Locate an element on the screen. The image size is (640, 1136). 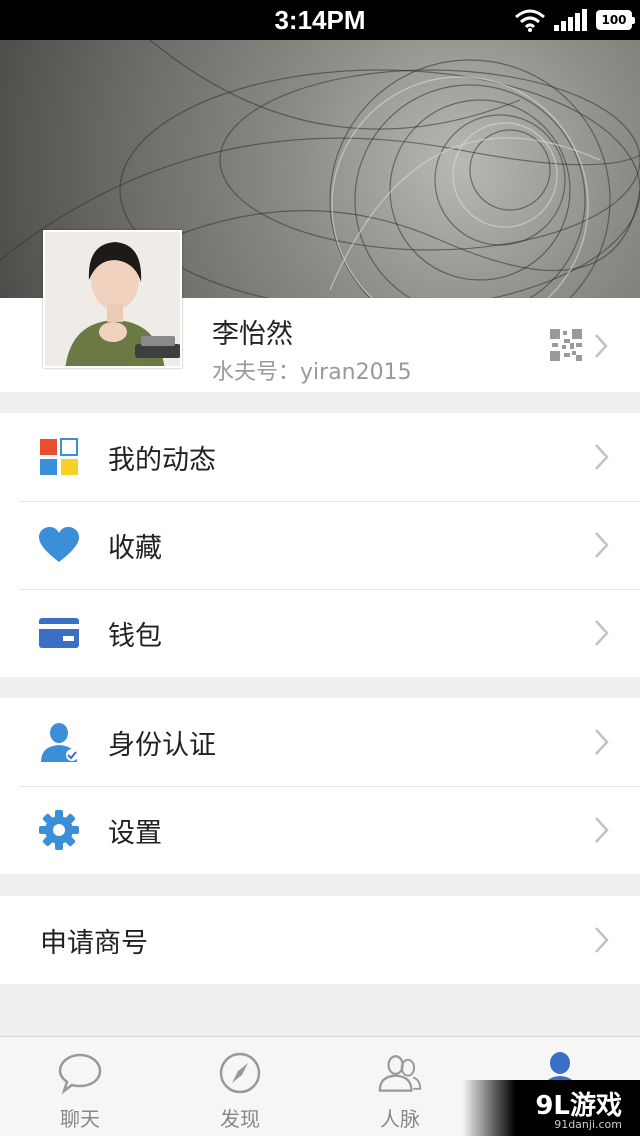
status-icons: 100 is located at coordinates (574, 20).